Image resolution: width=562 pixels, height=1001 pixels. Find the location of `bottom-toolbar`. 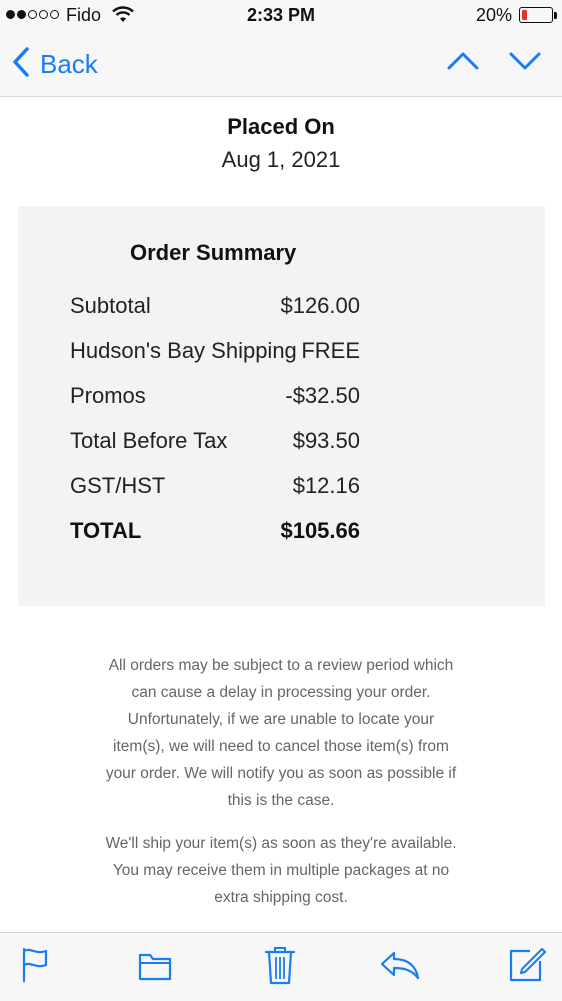

bottom-toolbar is located at coordinates (281, 966).